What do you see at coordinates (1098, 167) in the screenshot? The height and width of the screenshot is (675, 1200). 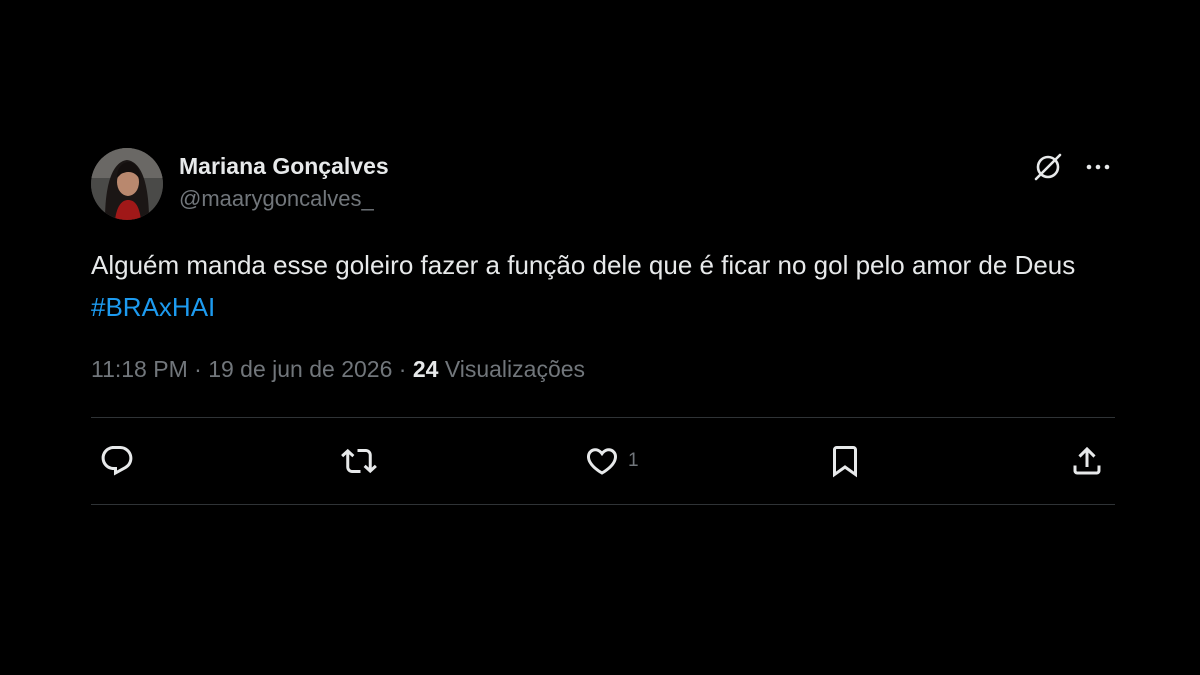 I see `more-options-icon` at bounding box center [1098, 167].